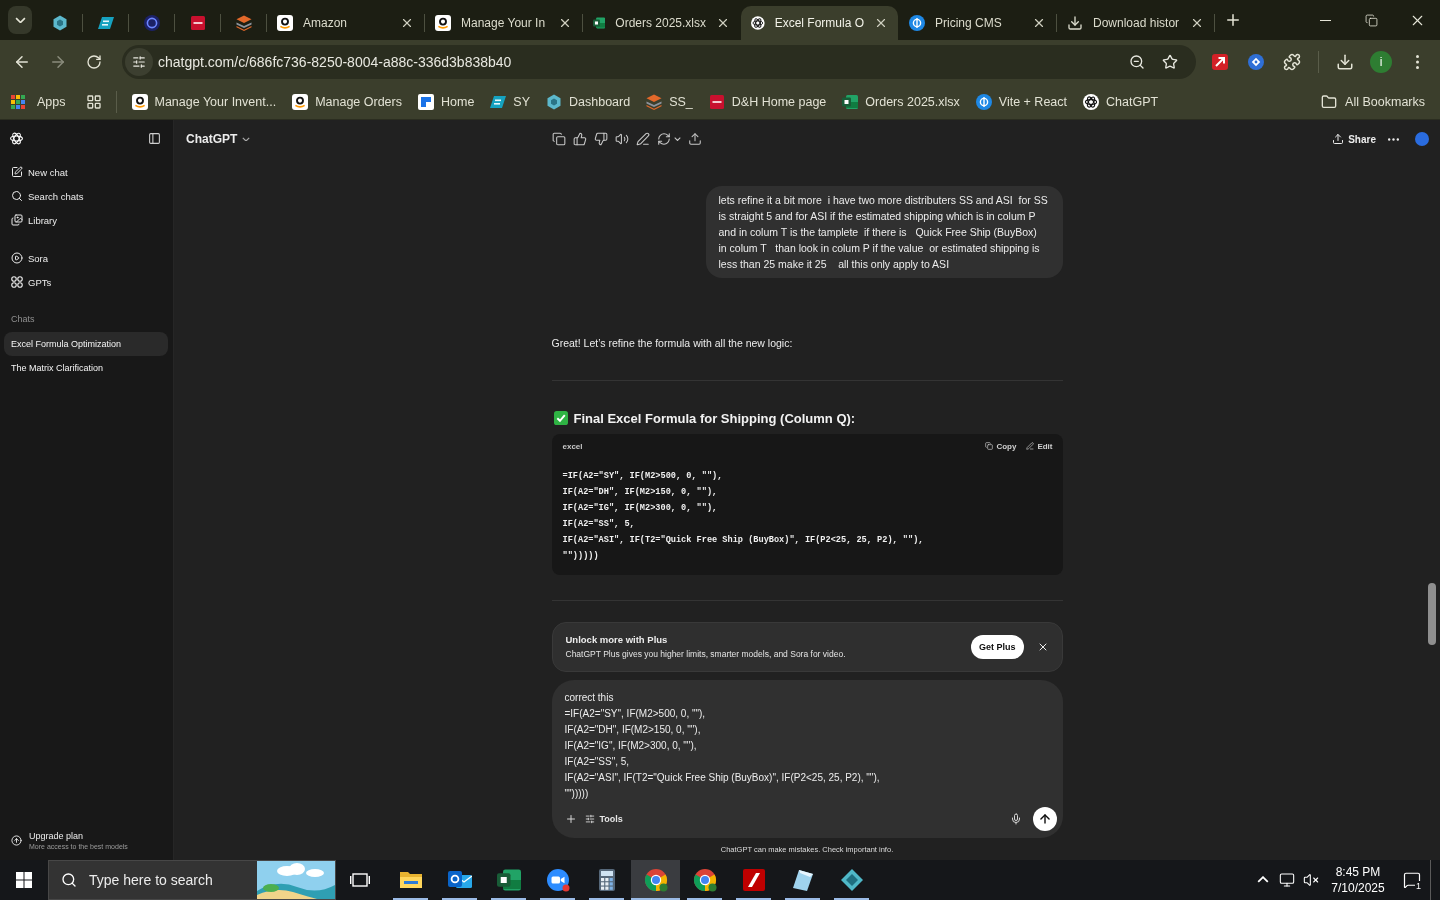 This screenshot has height=900, width=1440. What do you see at coordinates (643, 476) in the screenshot?
I see `code-line: =IF(A2="SY", IF(M2>500, 0, ""),` at bounding box center [643, 476].